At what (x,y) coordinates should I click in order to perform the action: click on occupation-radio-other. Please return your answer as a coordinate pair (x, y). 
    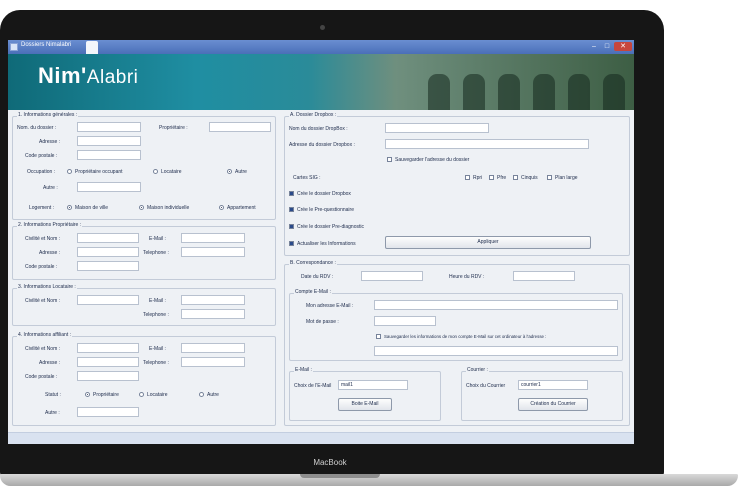
    Looking at the image, I should click on (229, 171).